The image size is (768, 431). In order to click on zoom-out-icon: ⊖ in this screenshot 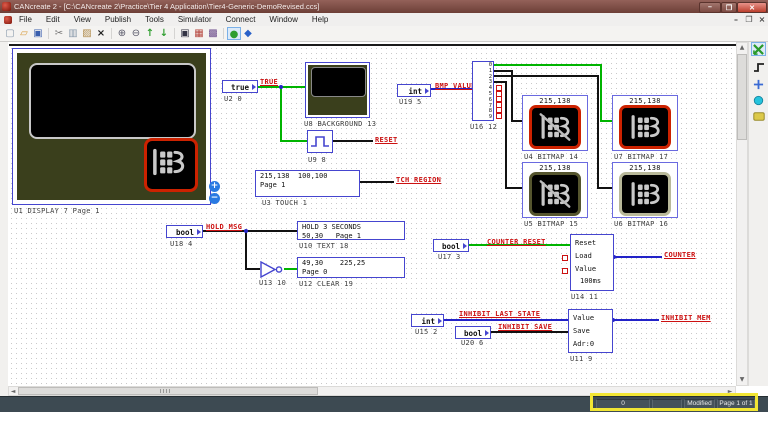, I will do `click(136, 33)`.